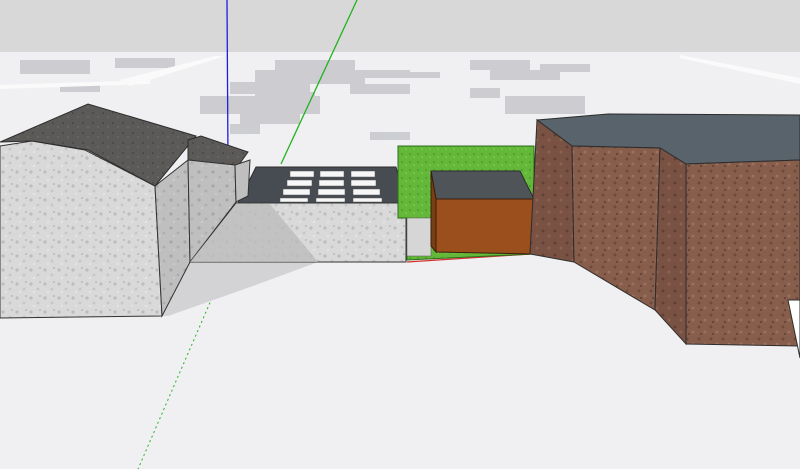 This screenshot has height=469, width=800. I want to click on brick-wing-left, so click(670, 246).